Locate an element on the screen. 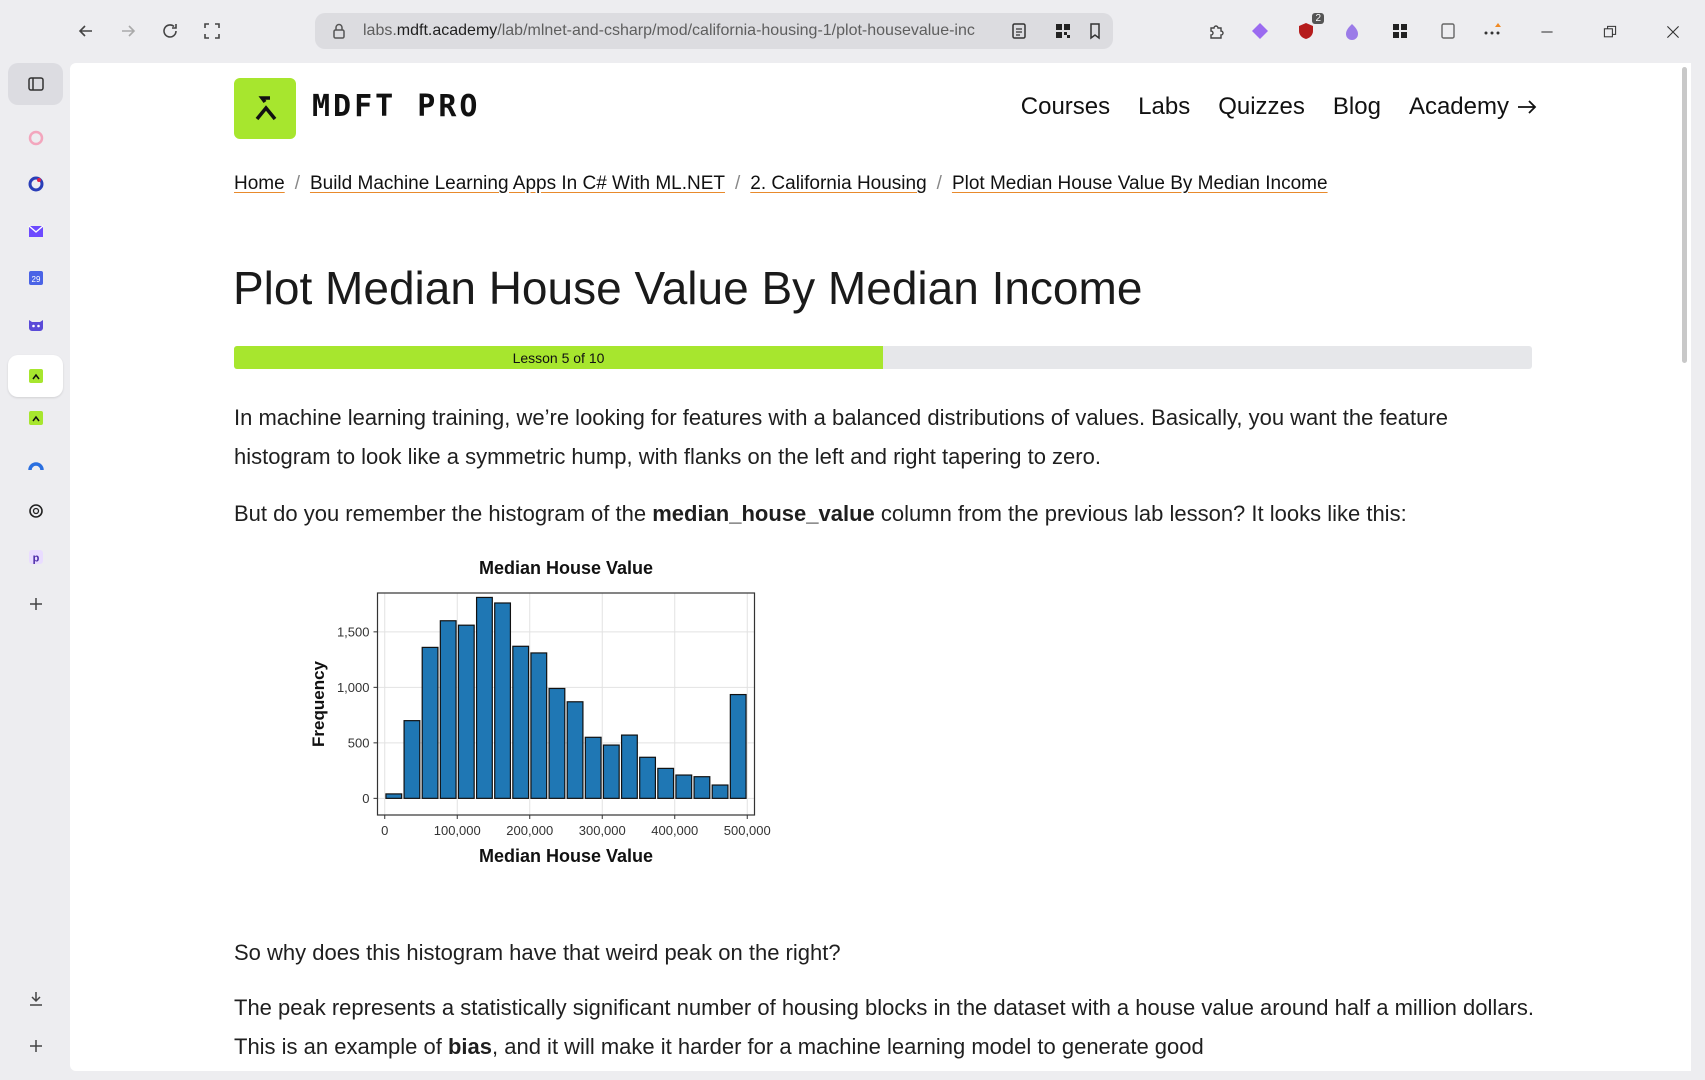 The image size is (1705, 1080). restore-button is located at coordinates (1610, 32).